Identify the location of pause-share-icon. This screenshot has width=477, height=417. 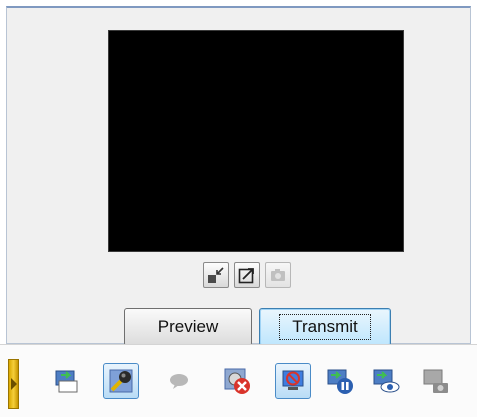
(340, 381).